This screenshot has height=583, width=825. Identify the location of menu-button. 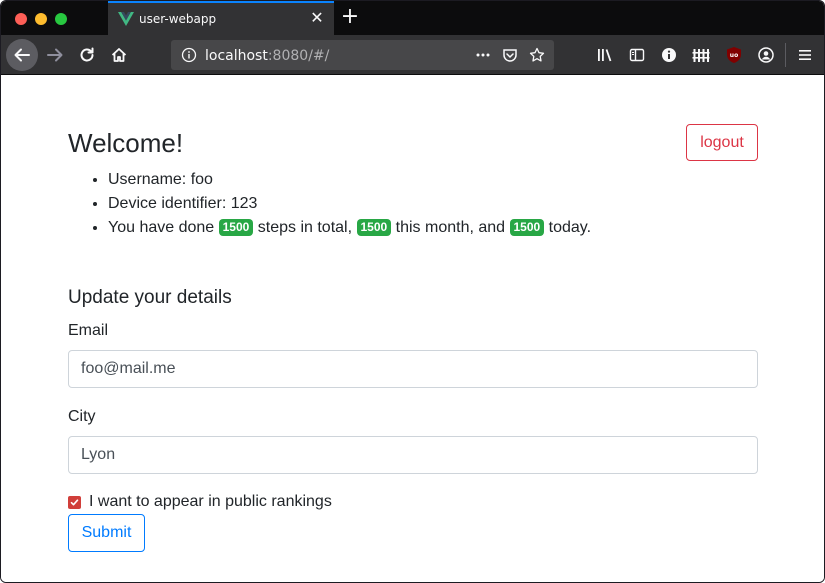
(805, 55).